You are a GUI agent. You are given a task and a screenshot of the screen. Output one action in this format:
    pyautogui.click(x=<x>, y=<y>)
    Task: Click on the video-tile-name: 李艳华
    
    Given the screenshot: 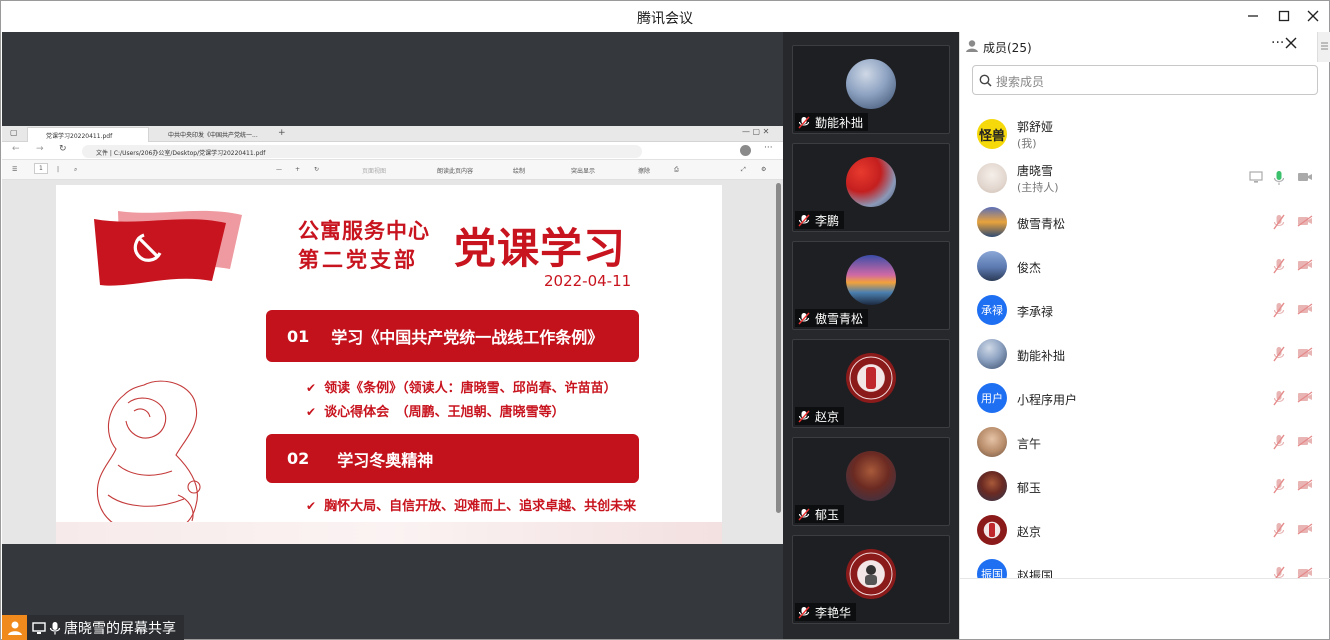 What is the action you would take?
    pyautogui.click(x=826, y=612)
    